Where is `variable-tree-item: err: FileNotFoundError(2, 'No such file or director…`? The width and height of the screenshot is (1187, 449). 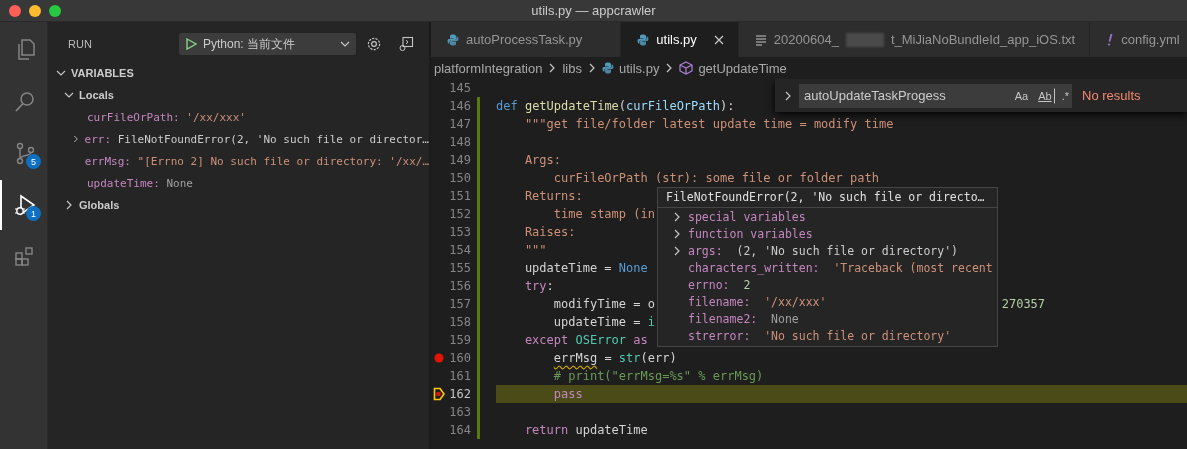 variable-tree-item: err: FileNotFoundError(2, 'No such file or director… is located at coordinates (238, 139).